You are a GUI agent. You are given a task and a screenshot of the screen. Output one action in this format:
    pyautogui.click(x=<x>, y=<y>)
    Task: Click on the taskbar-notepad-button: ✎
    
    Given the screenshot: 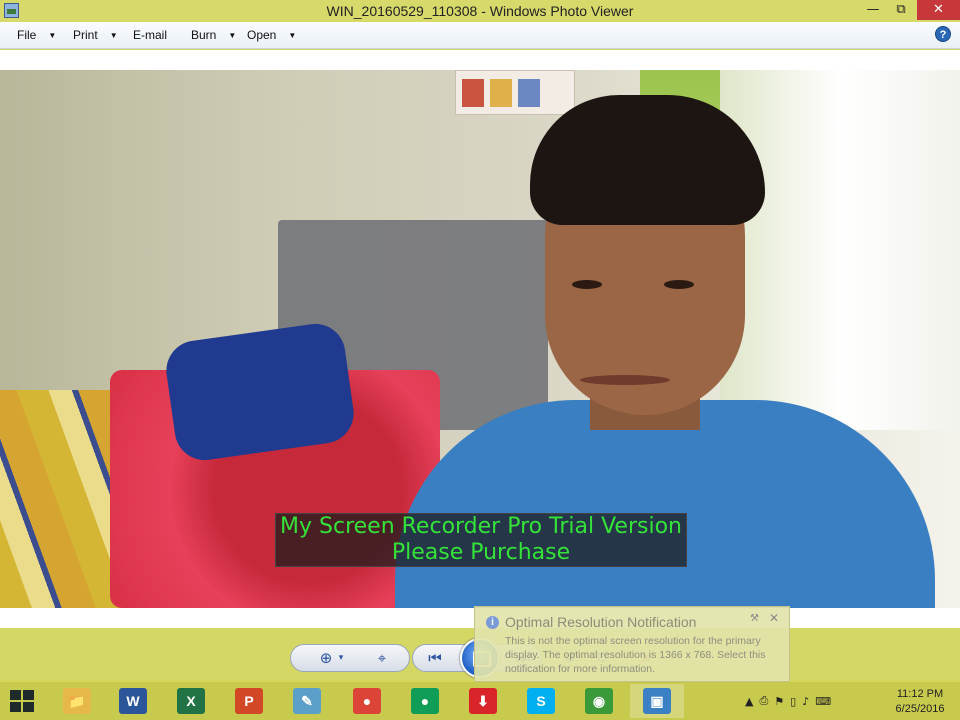 What is the action you would take?
    pyautogui.click(x=307, y=701)
    